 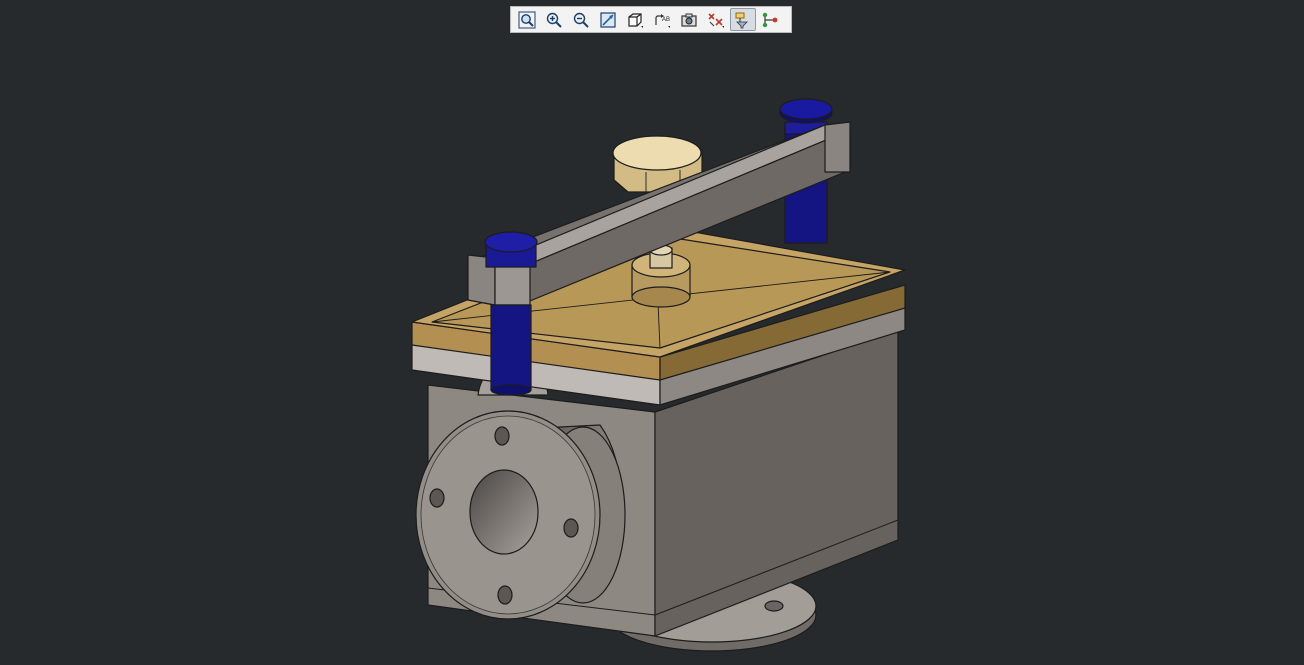 What do you see at coordinates (520, 515) in the screenshot?
I see `side-flange` at bounding box center [520, 515].